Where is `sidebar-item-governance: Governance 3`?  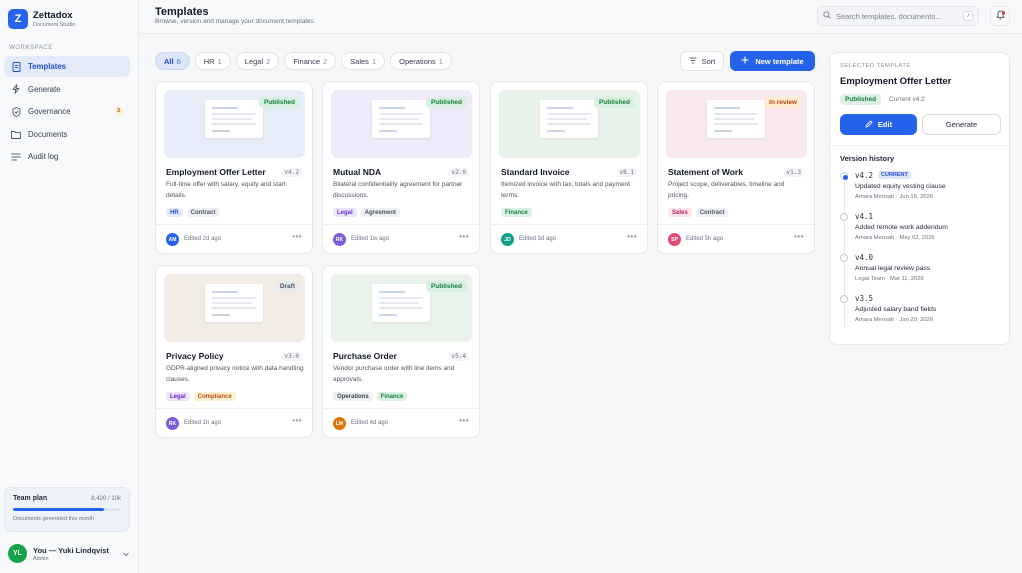
sidebar-item-governance: Governance 3 is located at coordinates (67, 111).